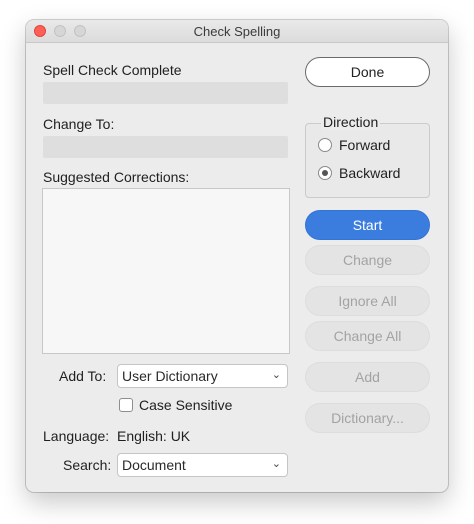  What do you see at coordinates (367, 160) in the screenshot?
I see `direction-group` at bounding box center [367, 160].